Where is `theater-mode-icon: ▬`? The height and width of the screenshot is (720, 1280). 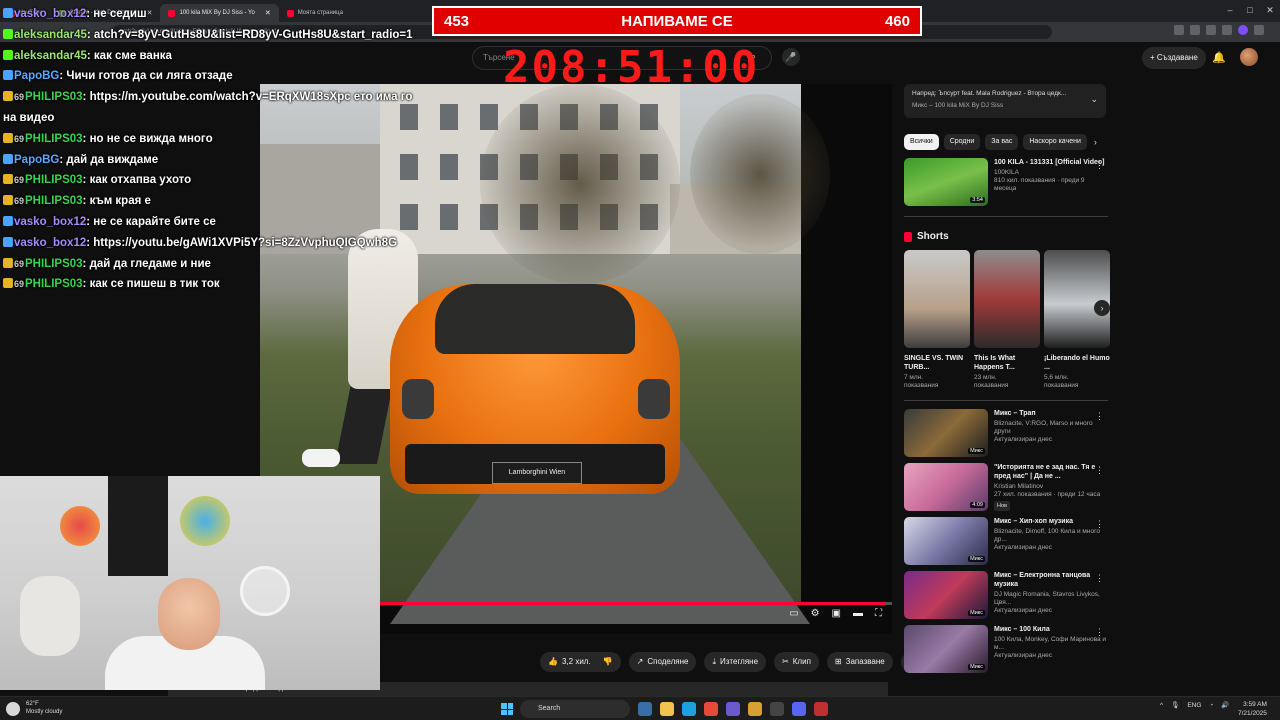
theater-mode-icon: ▬ is located at coordinates (858, 613).